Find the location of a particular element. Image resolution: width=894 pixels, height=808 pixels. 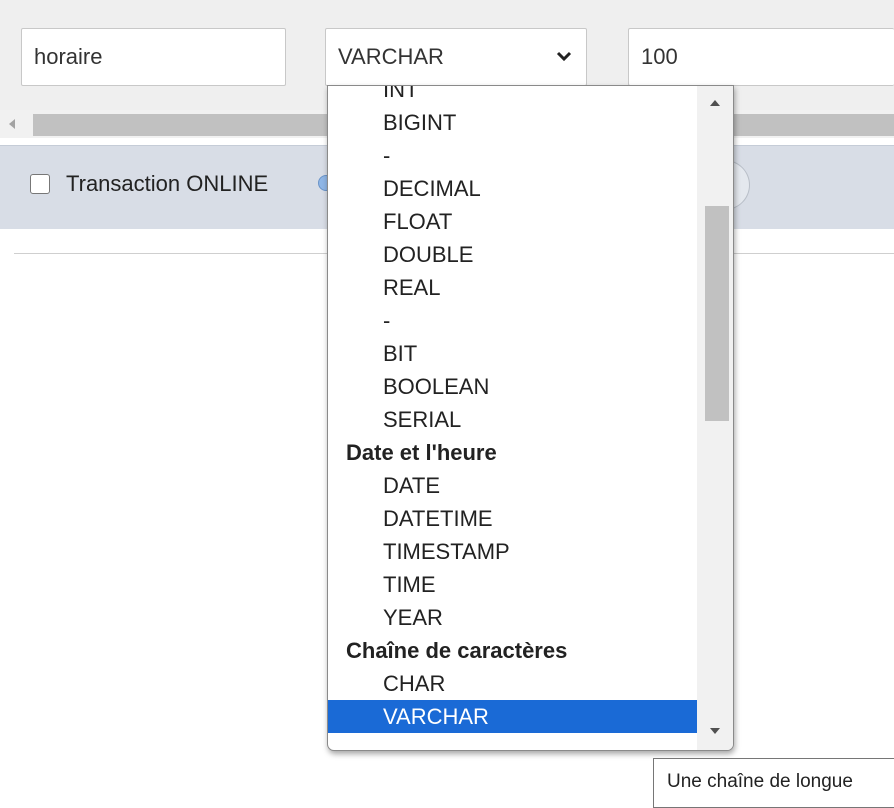

scroll-down-arrow-icon is located at coordinates (715, 731).